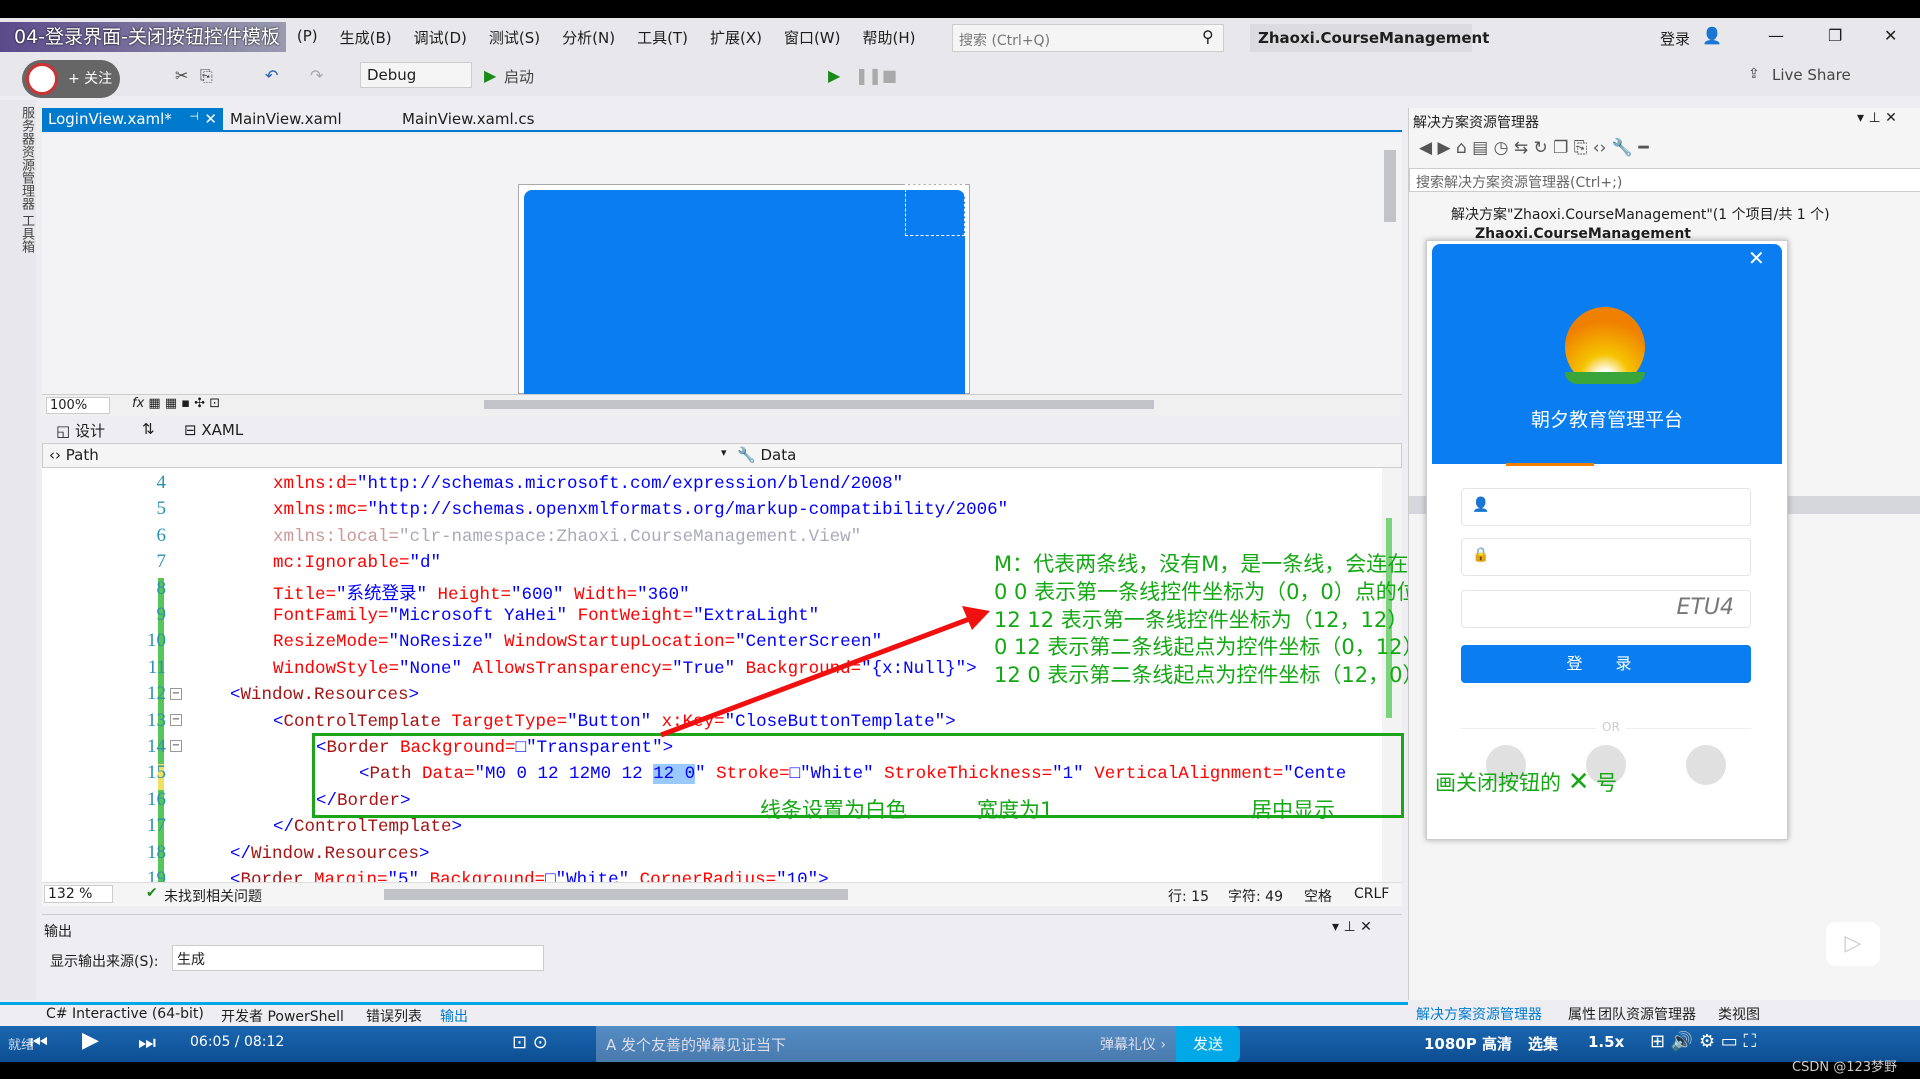  What do you see at coordinates (1578, 782) in the screenshot?
I see `x-mark-icon: ✕` at bounding box center [1578, 782].